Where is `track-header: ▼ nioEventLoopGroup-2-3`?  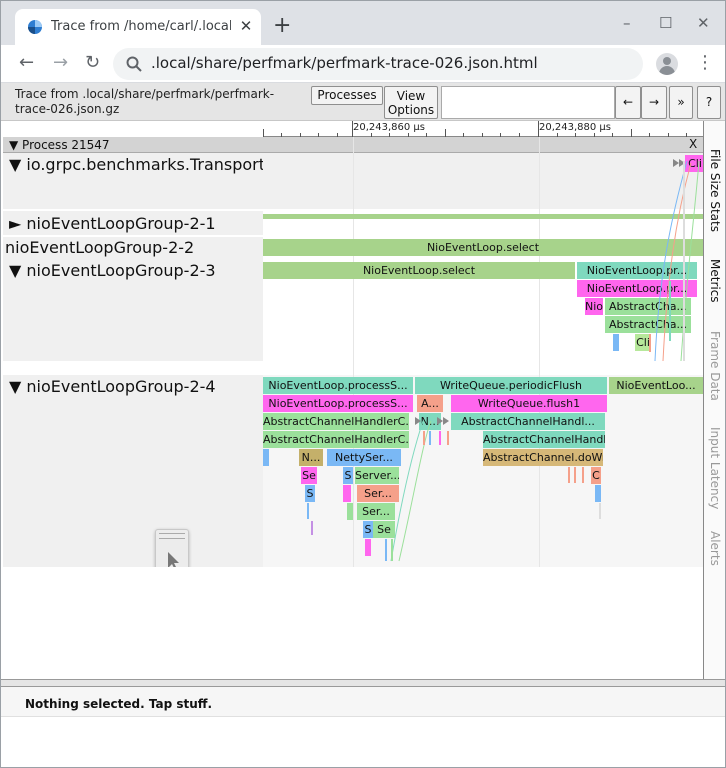 track-header: ▼ nioEventLoopGroup-2-3 is located at coordinates (133, 310).